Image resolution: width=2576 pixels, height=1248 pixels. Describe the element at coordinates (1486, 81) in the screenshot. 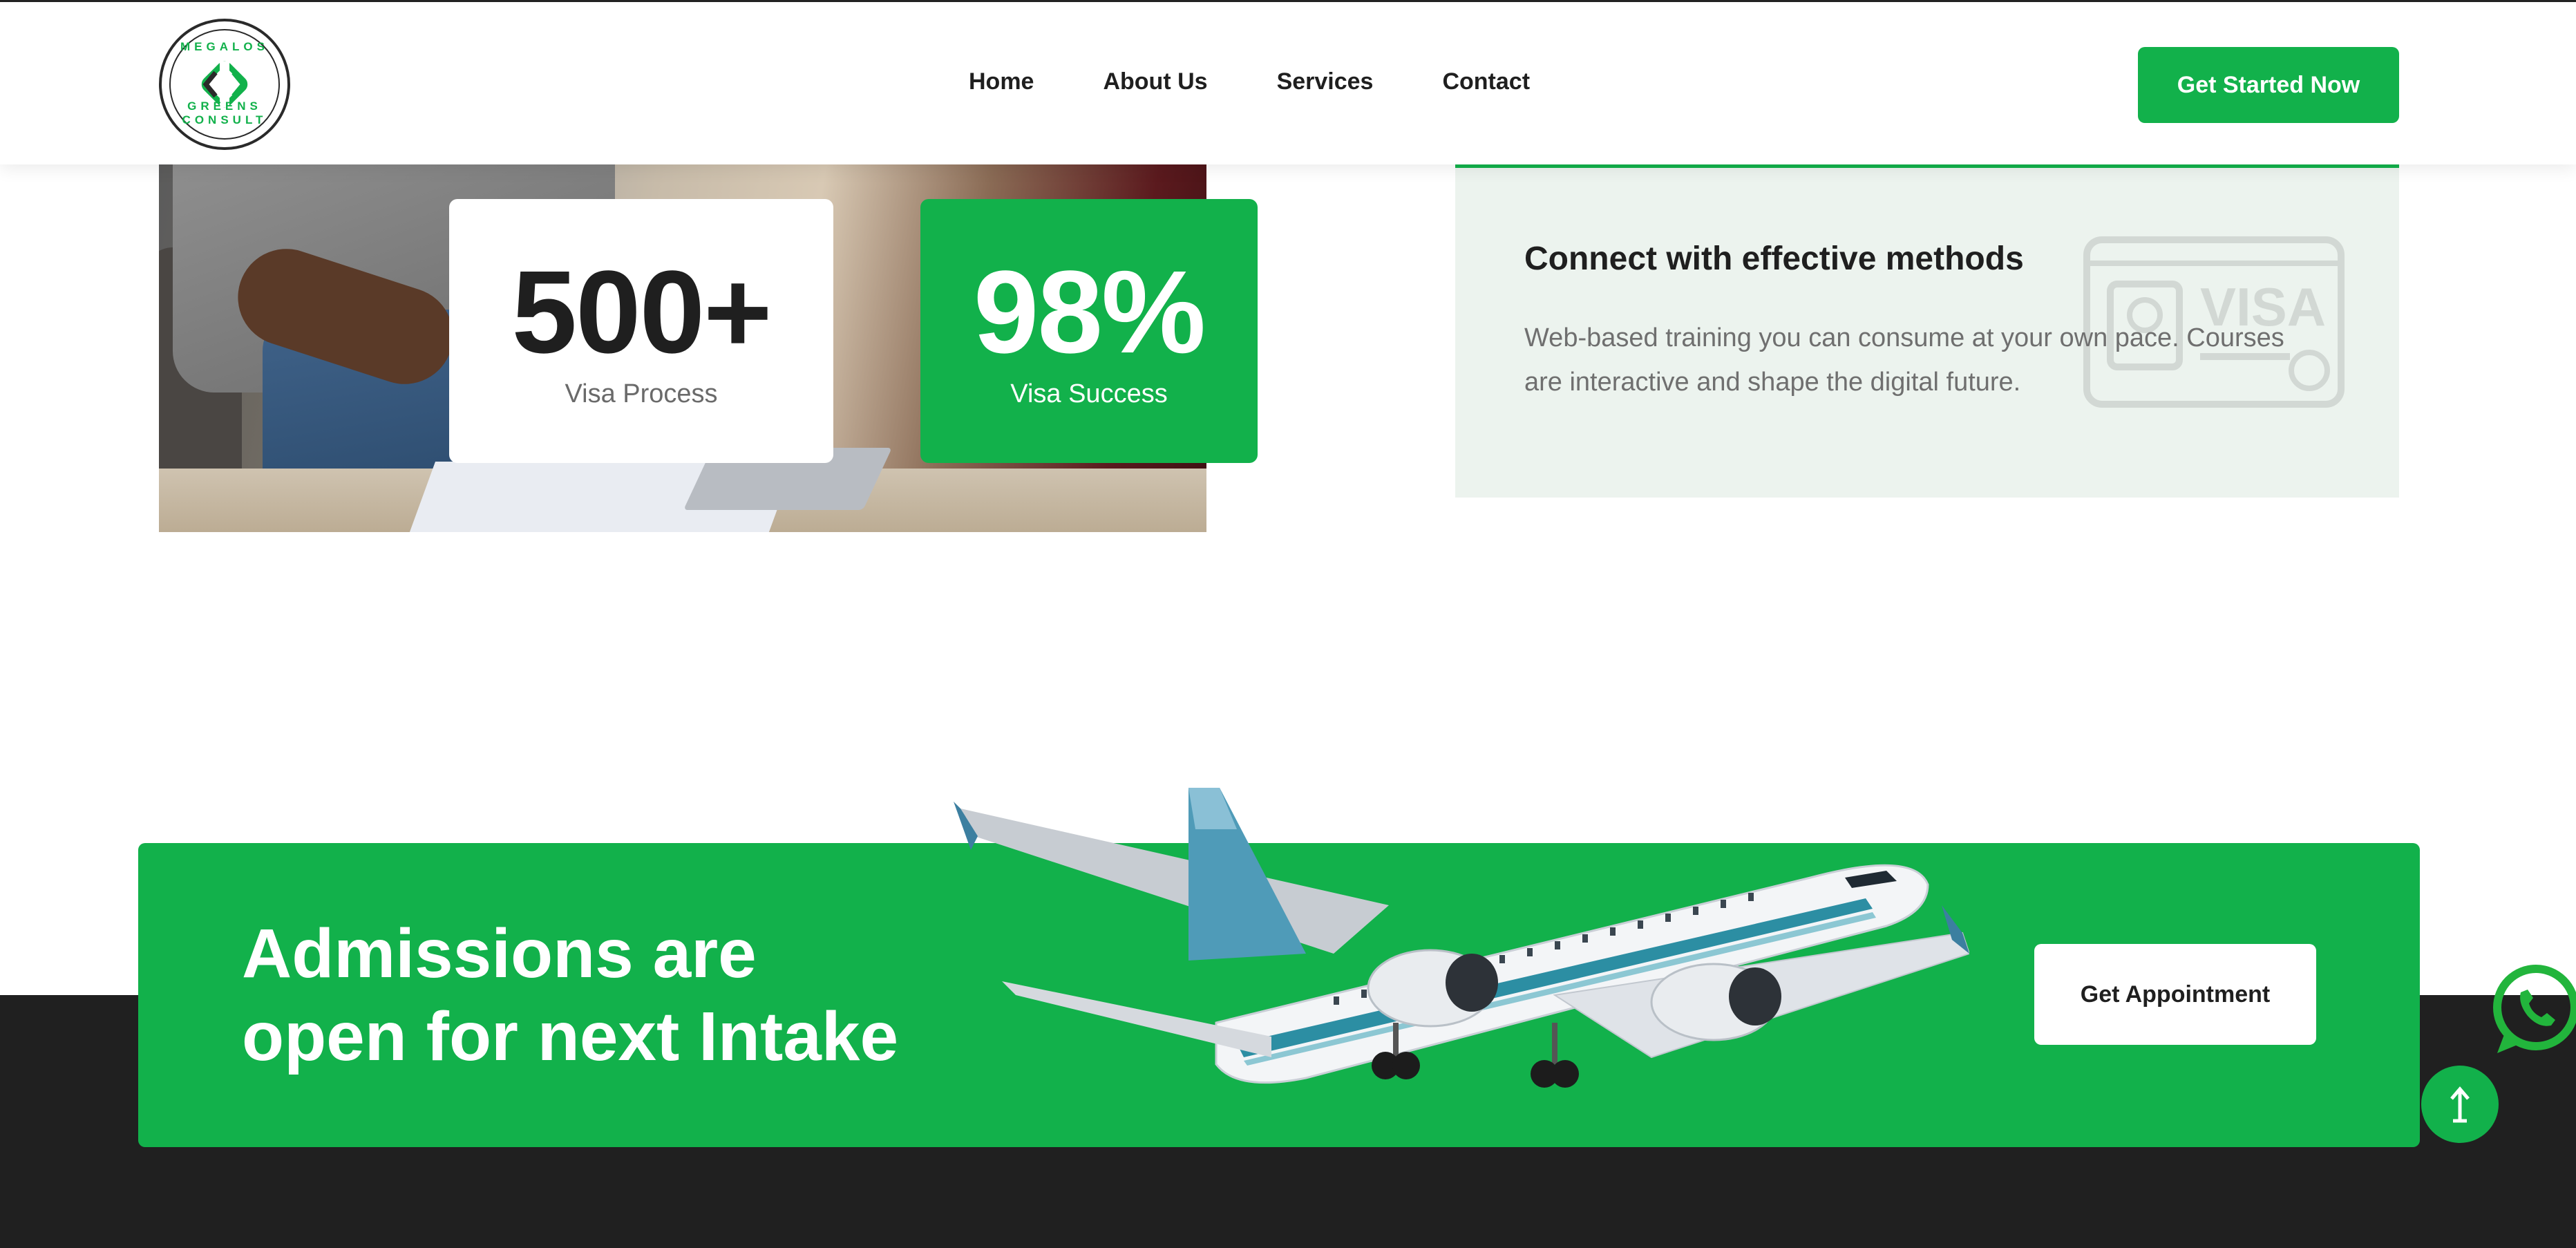

I see `nav-contact: Contact` at that location.